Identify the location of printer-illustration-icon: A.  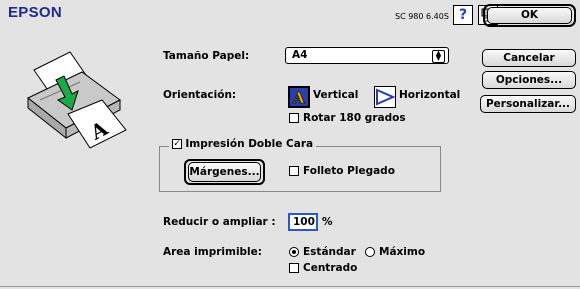
(85, 101).